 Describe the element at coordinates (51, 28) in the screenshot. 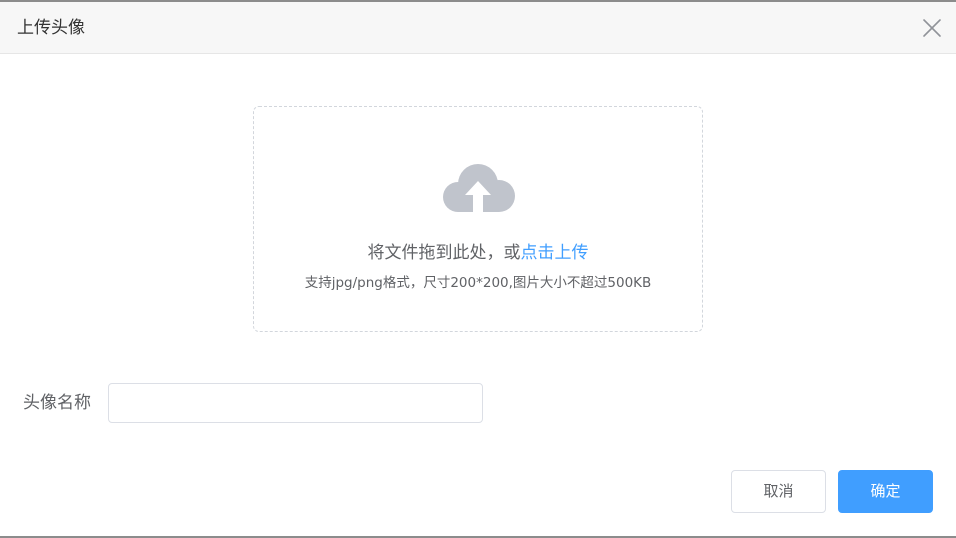

I see `dialog-title: 上传头像` at that location.